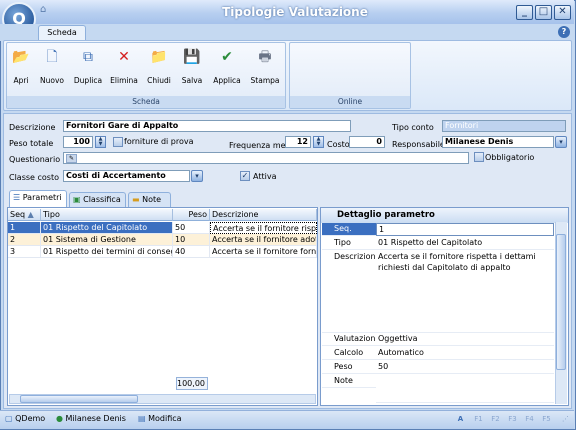  What do you see at coordinates (263, 252) in the screenshot?
I see `cell-descrizione: Accerta se il fornitore fornisce` at bounding box center [263, 252].